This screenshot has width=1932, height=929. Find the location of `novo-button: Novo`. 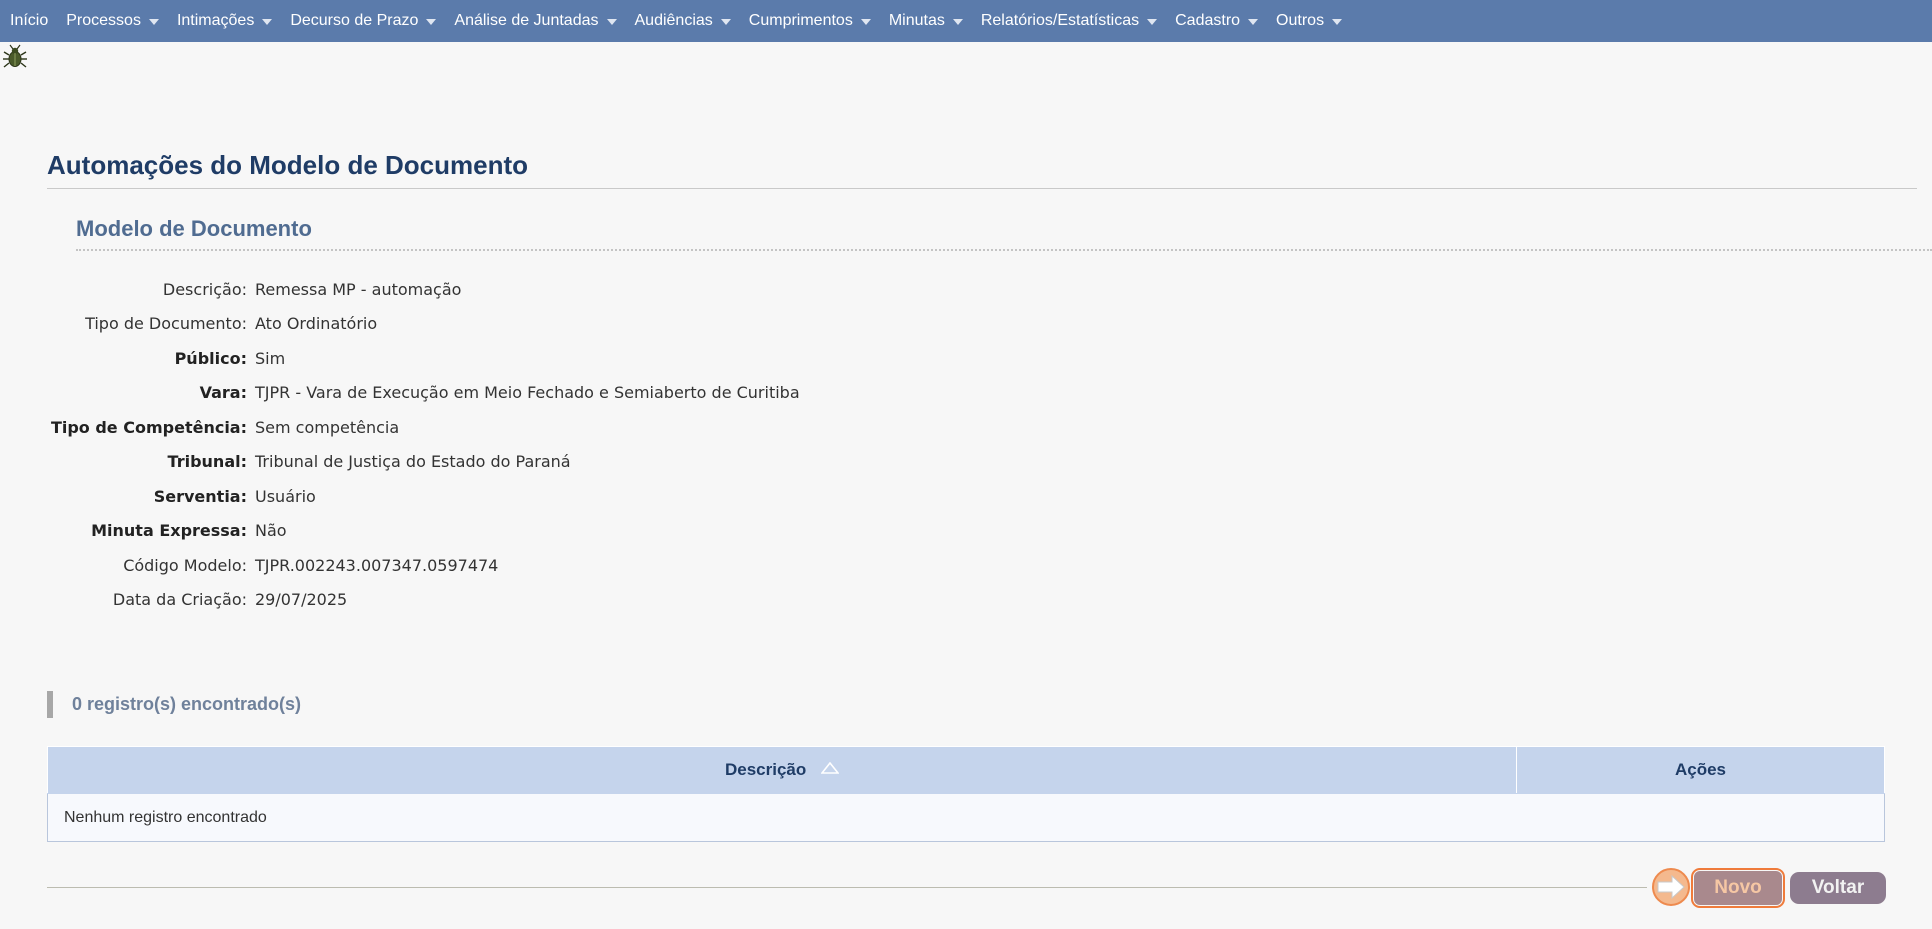

novo-button: Novo is located at coordinates (1738, 888).